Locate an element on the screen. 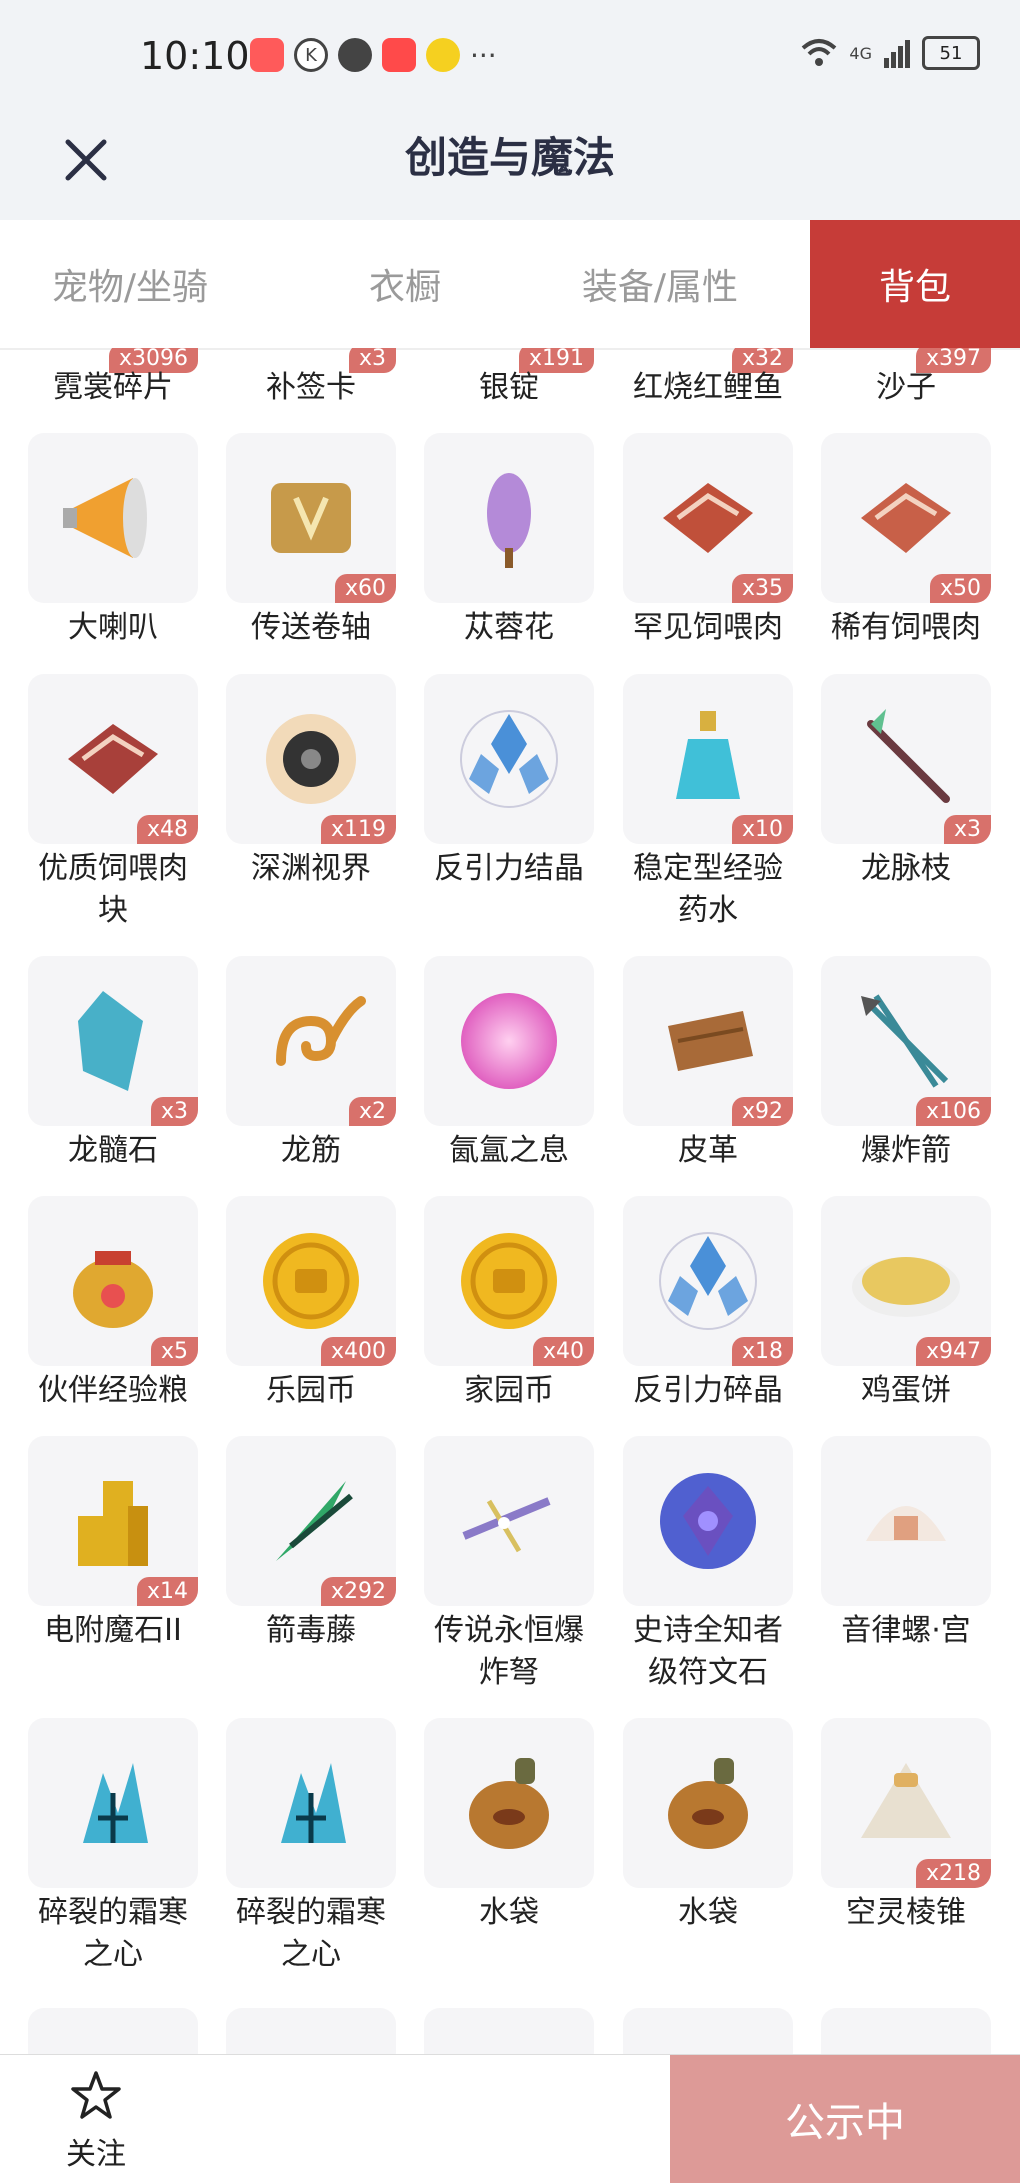  partial-item: x32 红烧红鲤鱼 is located at coordinates (708, 376).